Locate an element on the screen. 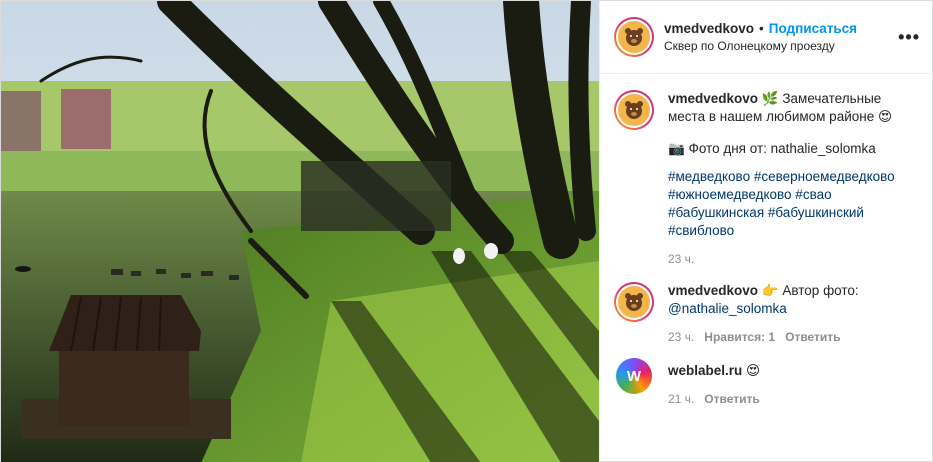  camera-emoji: 📷 is located at coordinates (676, 149).